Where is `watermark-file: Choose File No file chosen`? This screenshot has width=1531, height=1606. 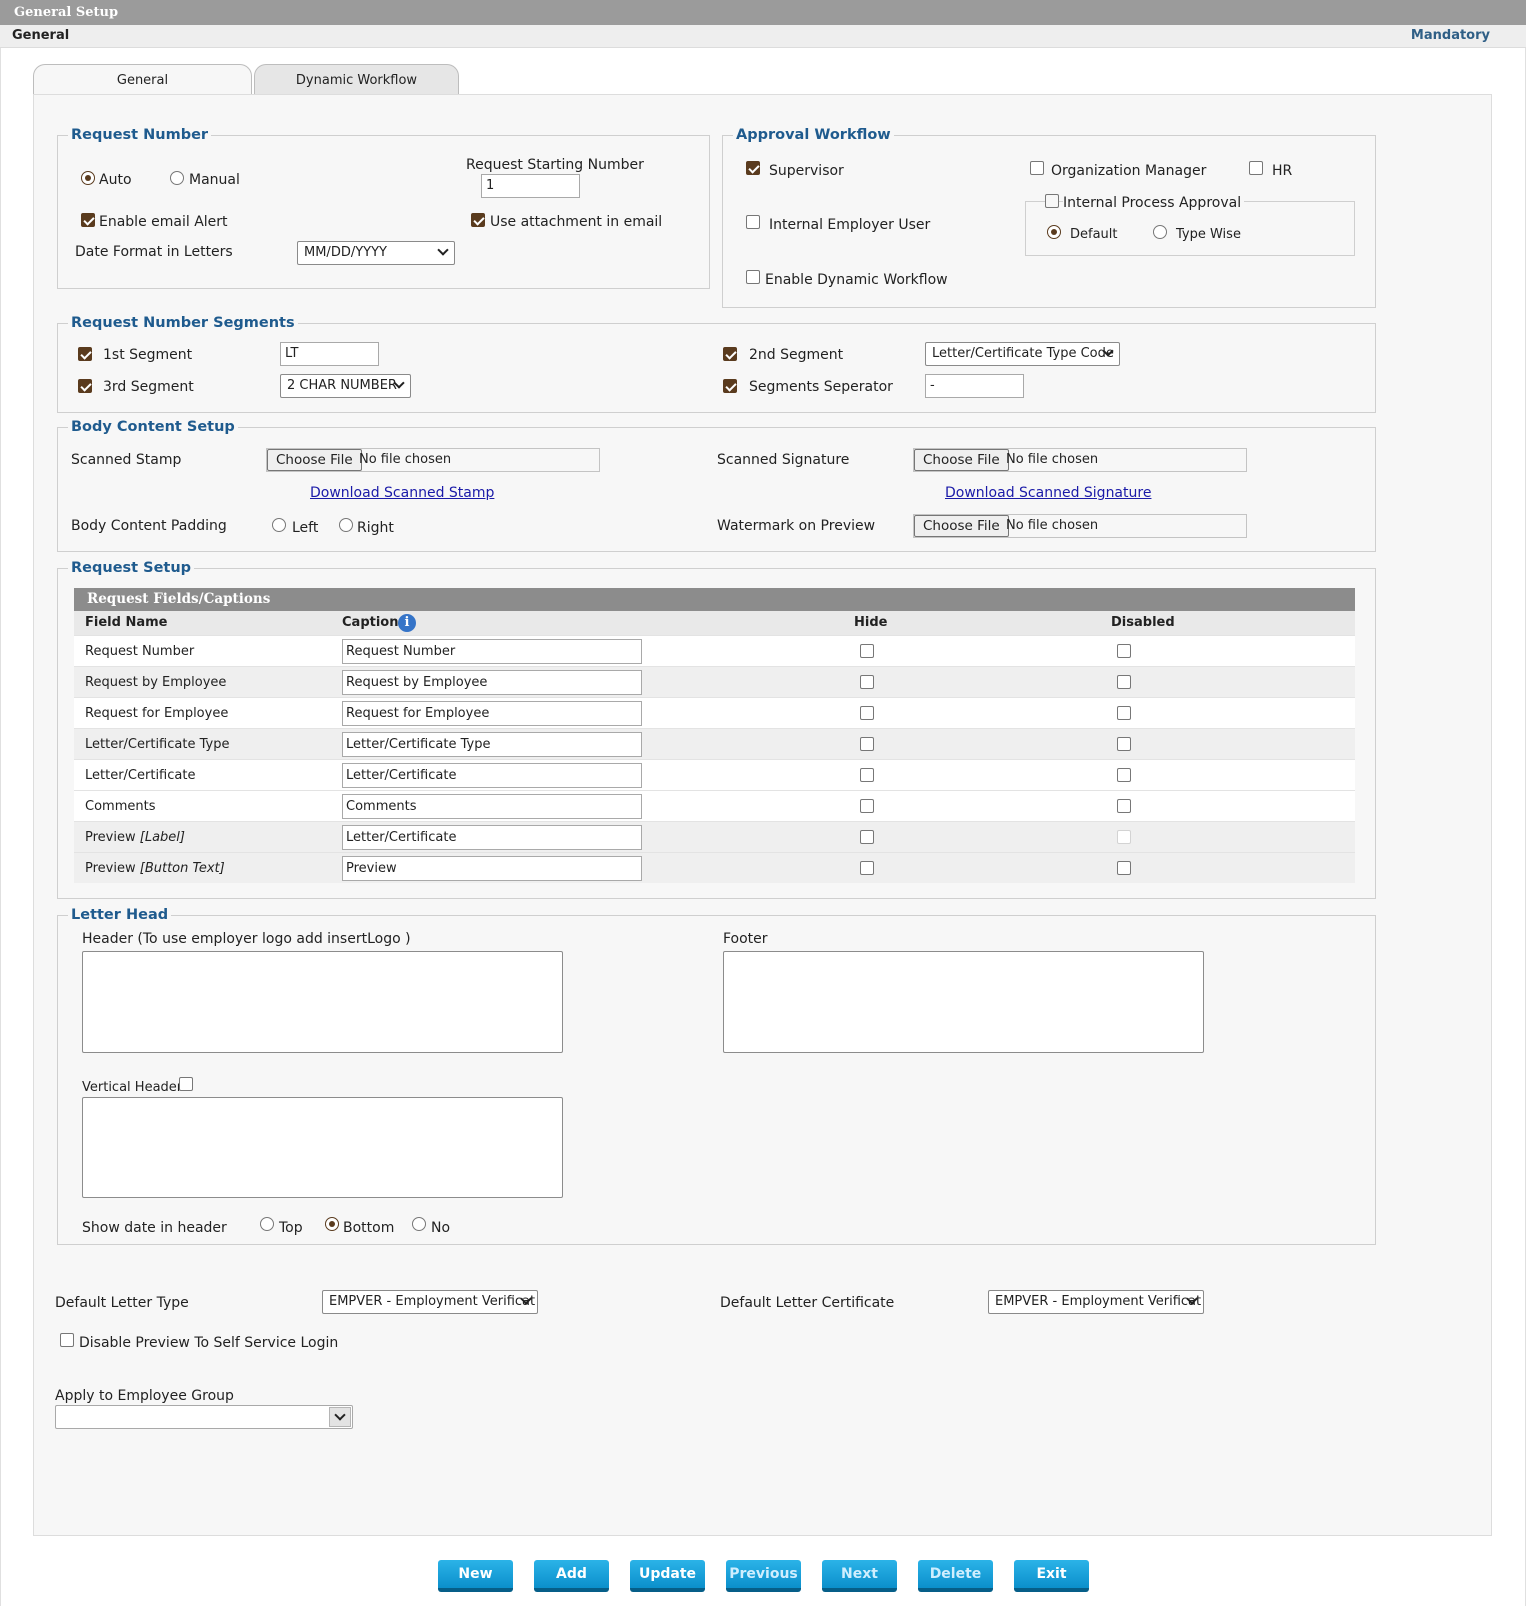 watermark-file: Choose File No file chosen is located at coordinates (1080, 526).